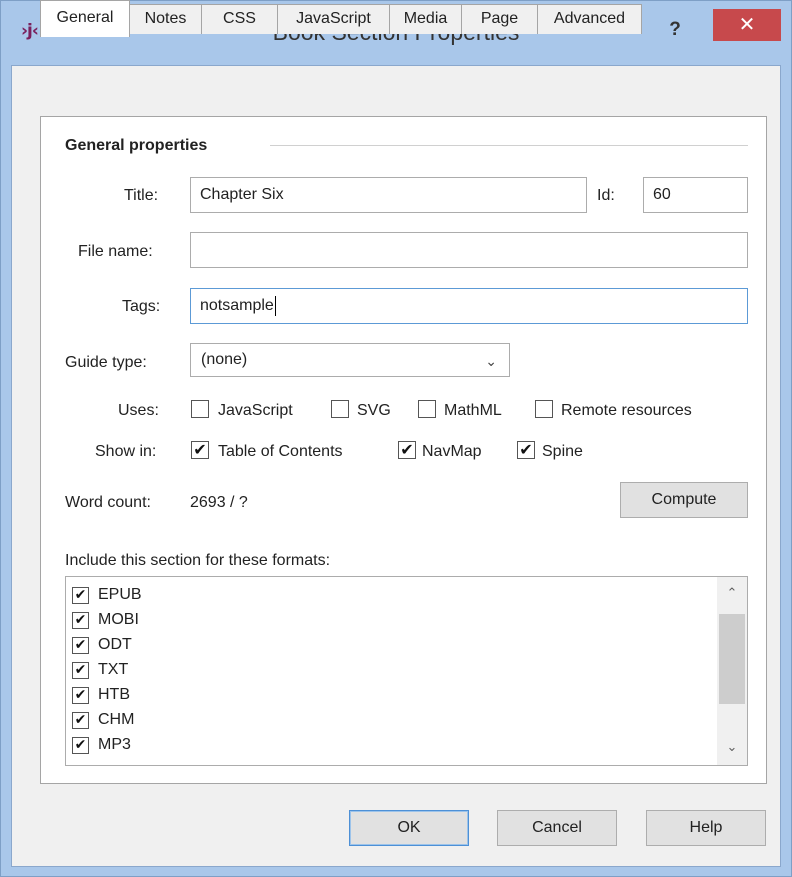 This screenshot has height=877, width=792. Describe the element at coordinates (562, 451) in the screenshot. I see `show-in-spine-label: Spine` at that location.